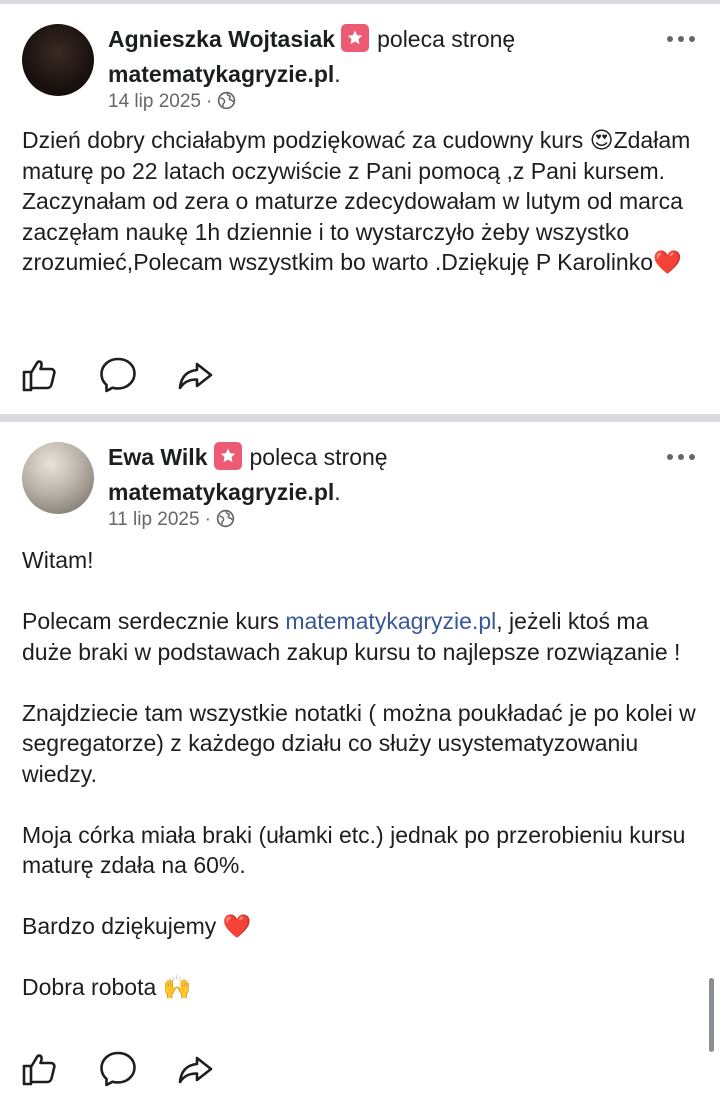 The image size is (720, 1109). I want to click on post-meta: 11 lip 2025 ·, so click(171, 520).